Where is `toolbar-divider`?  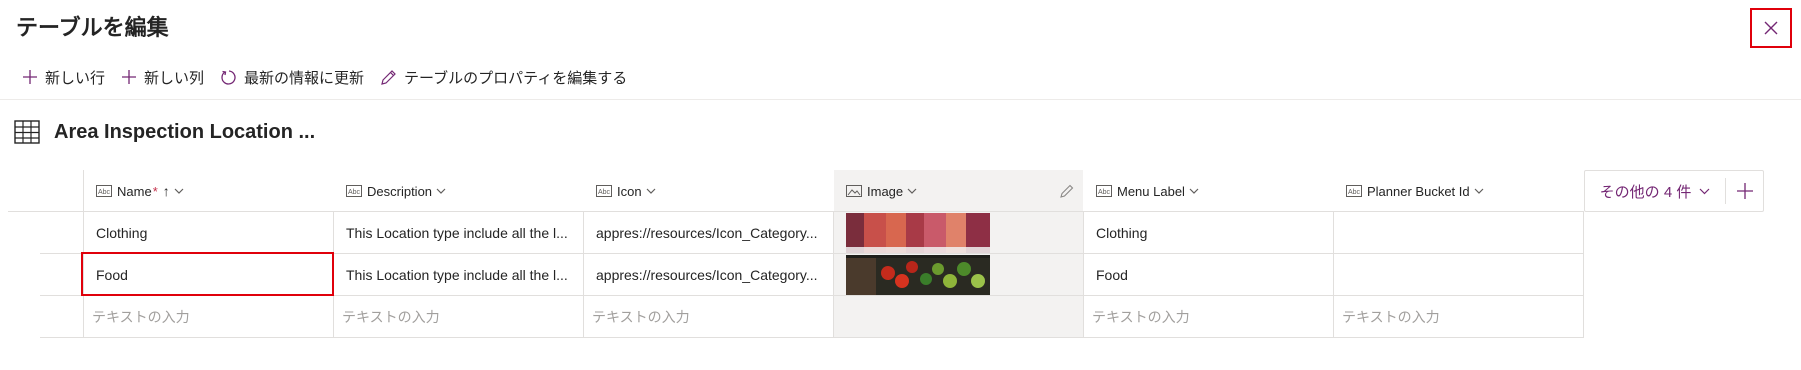
toolbar-divider is located at coordinates (900, 99).